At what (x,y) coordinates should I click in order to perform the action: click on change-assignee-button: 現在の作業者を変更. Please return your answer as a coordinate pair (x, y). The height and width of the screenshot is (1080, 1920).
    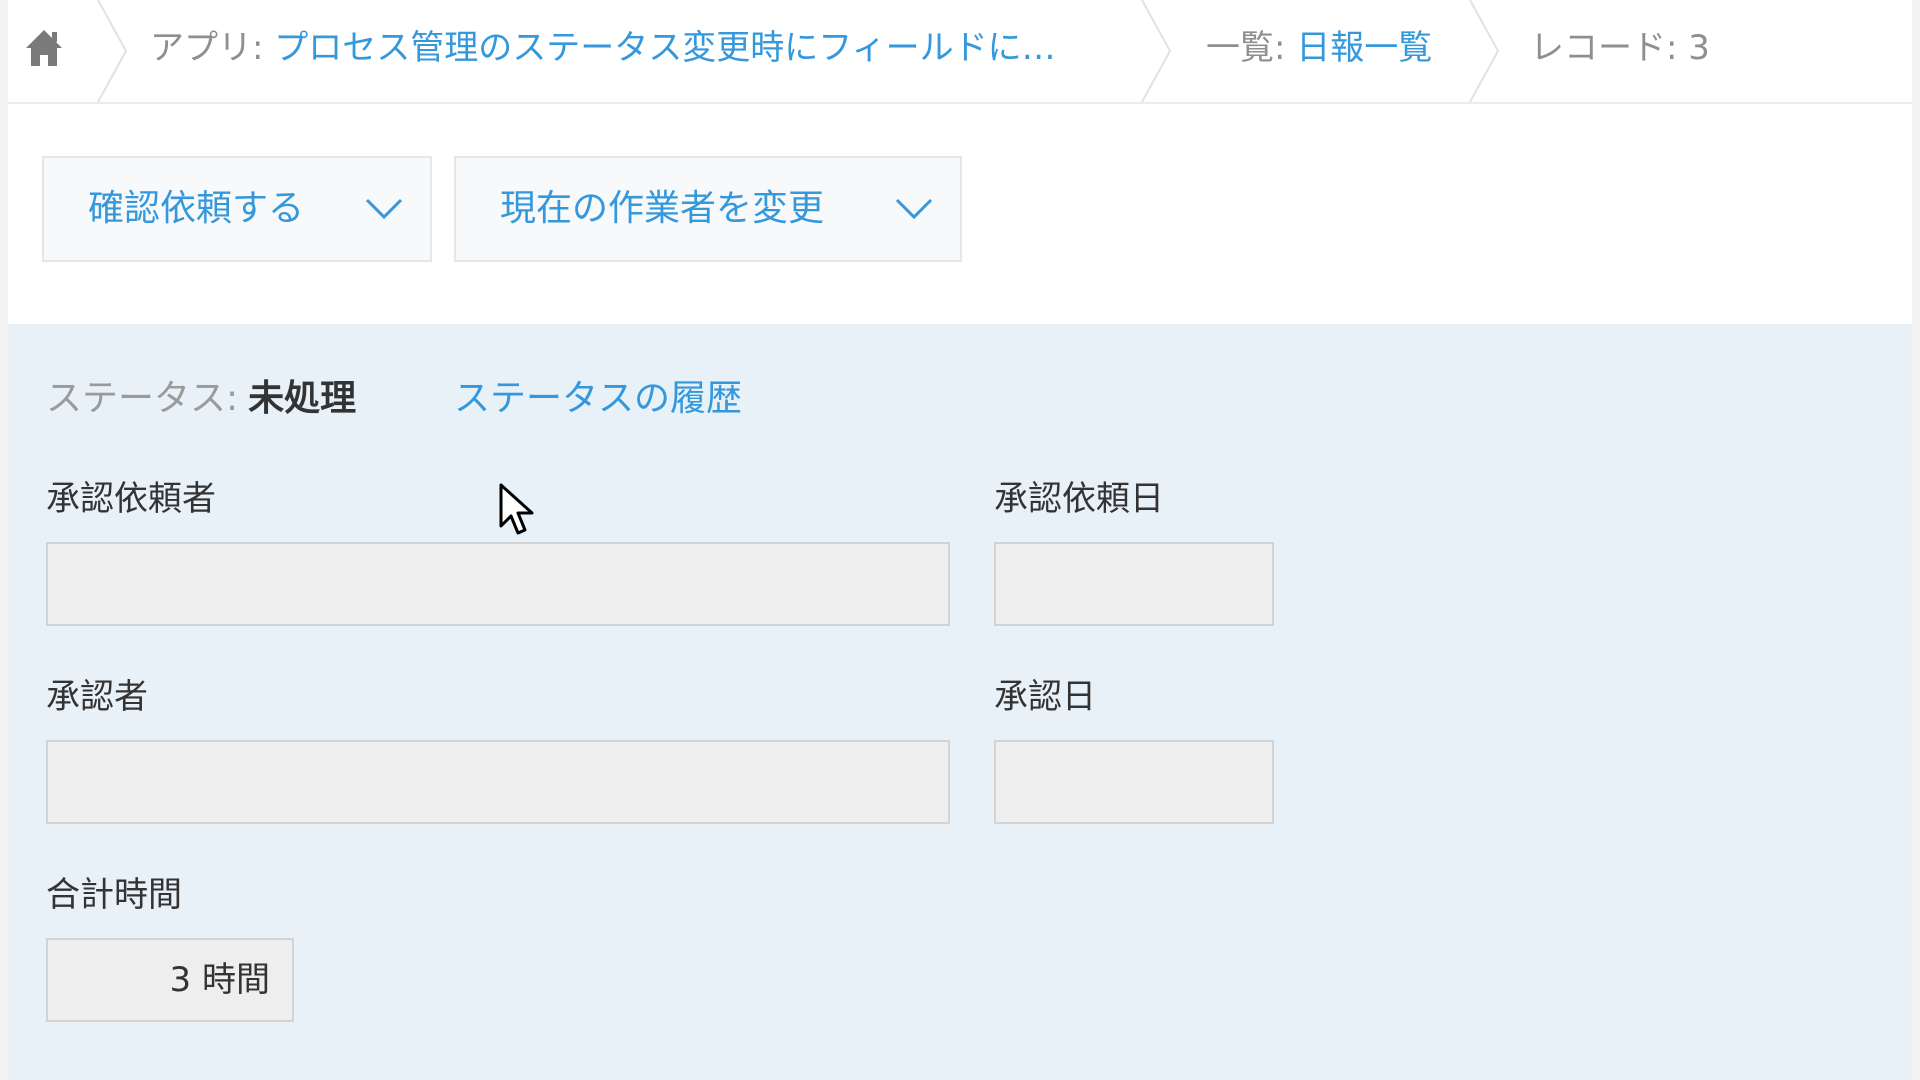
    Looking at the image, I should click on (708, 209).